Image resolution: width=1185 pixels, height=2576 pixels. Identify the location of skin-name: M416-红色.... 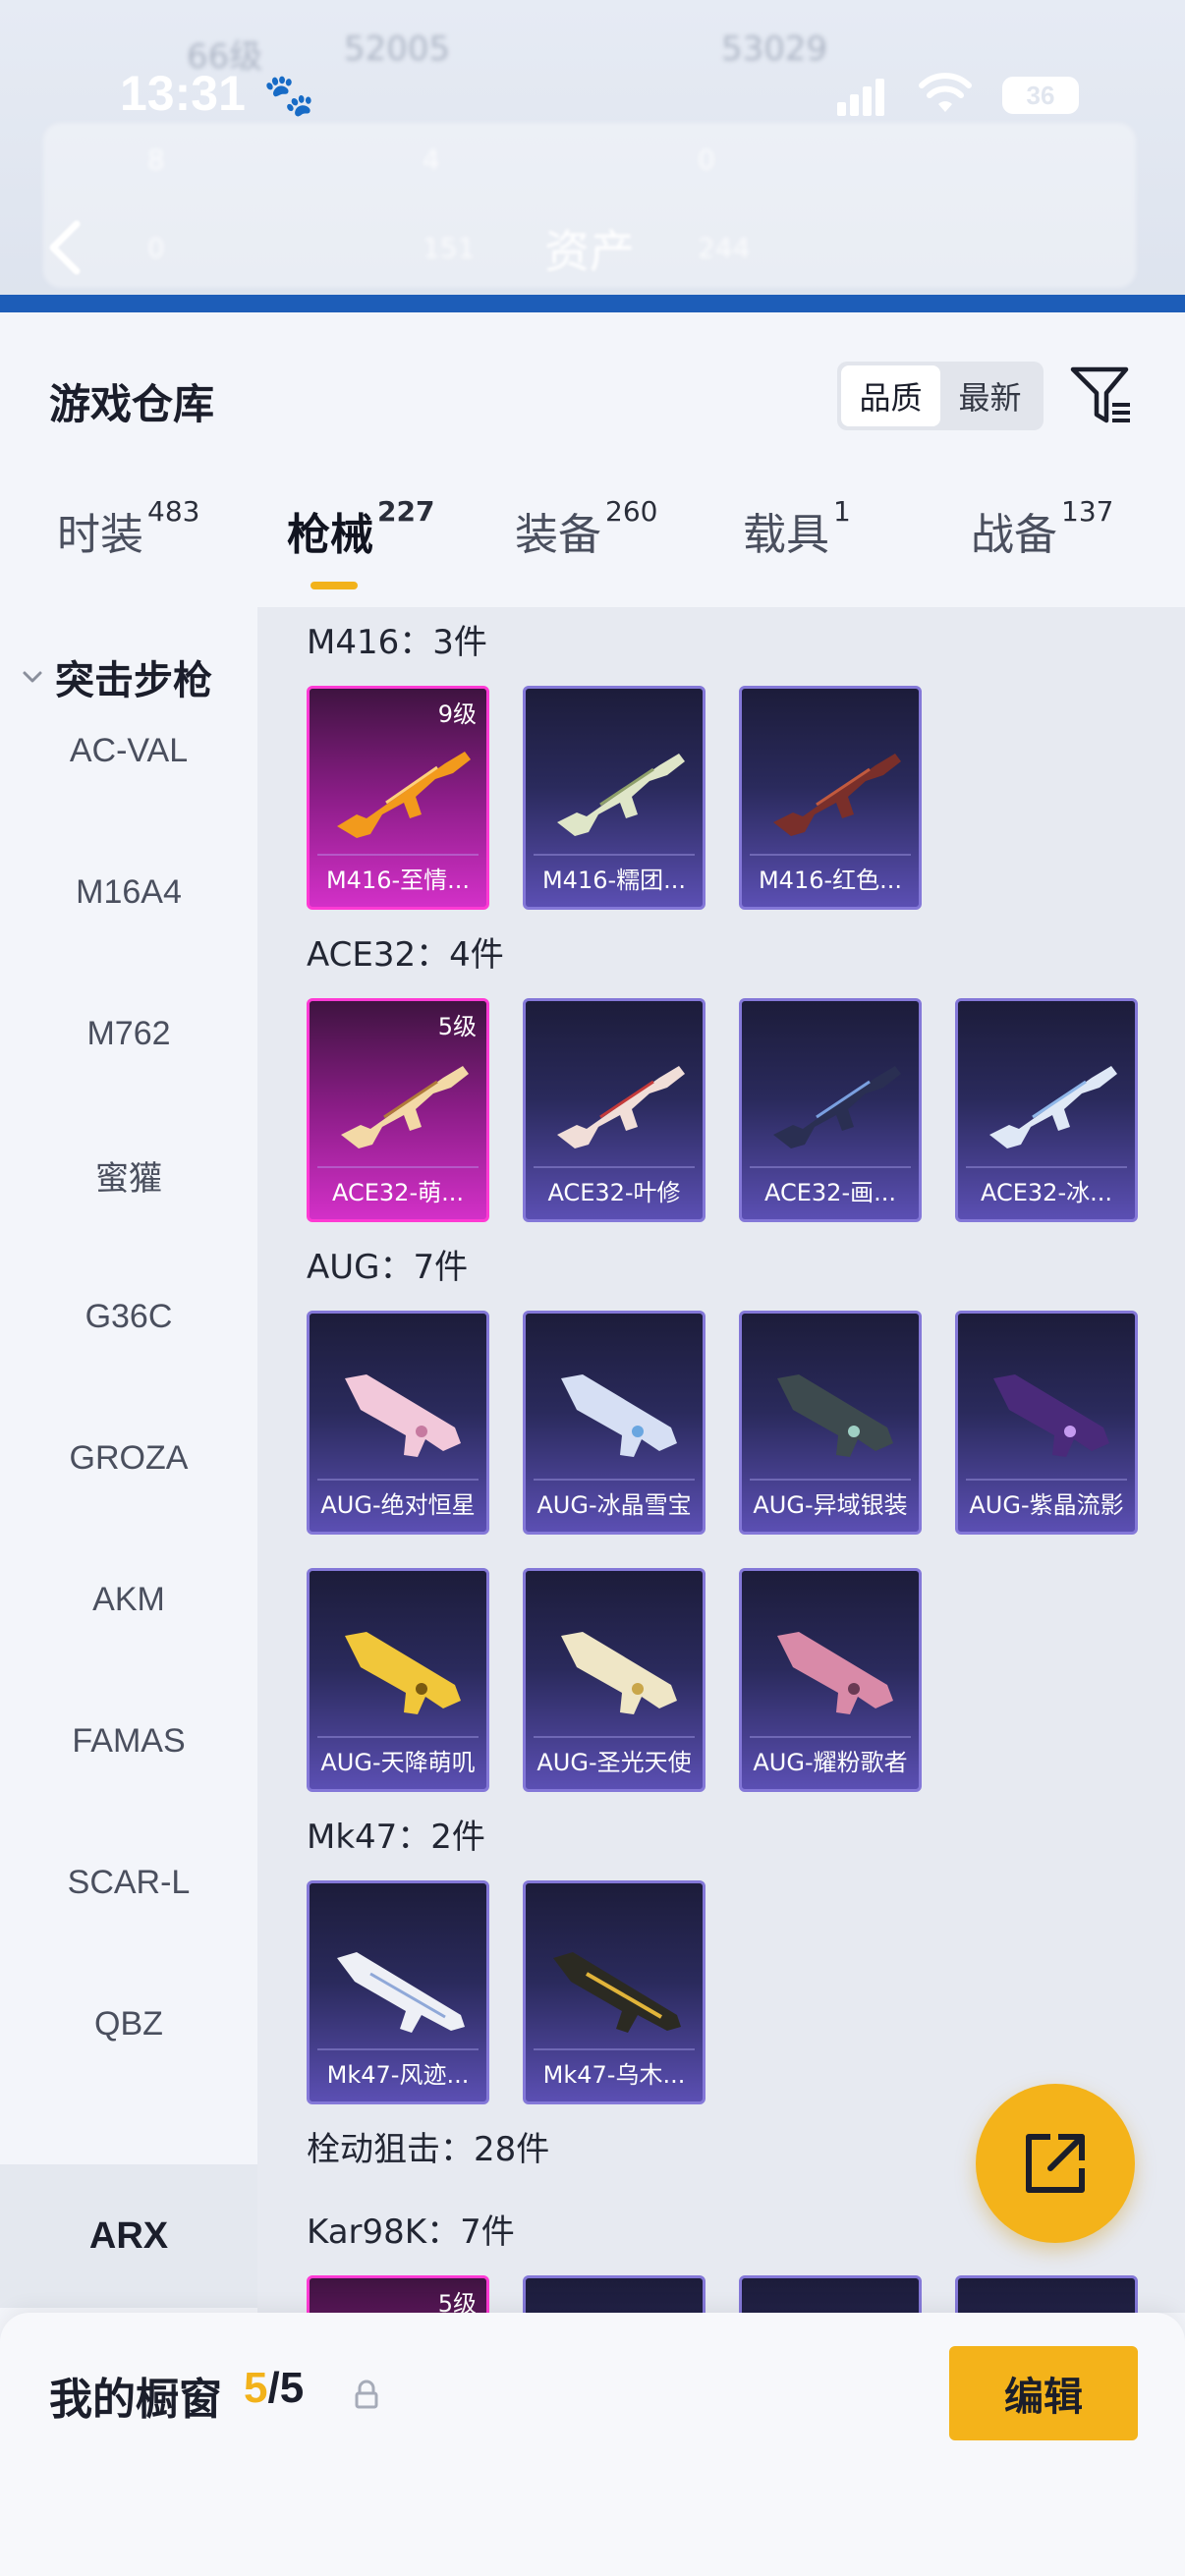
(831, 880).